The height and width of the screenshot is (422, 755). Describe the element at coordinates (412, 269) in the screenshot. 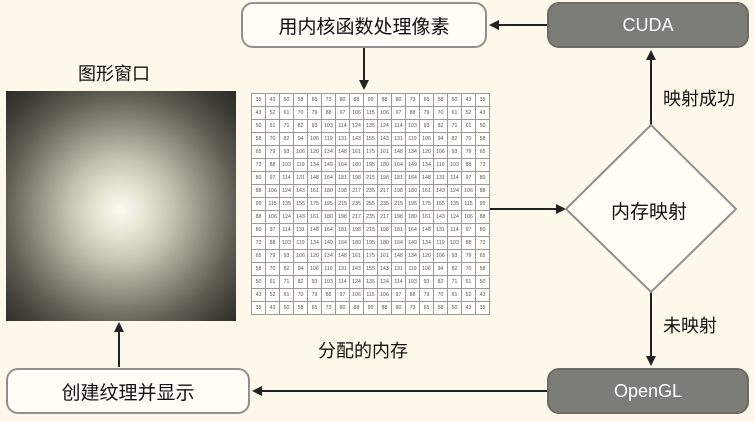

I see `memory-cell: 119` at that location.